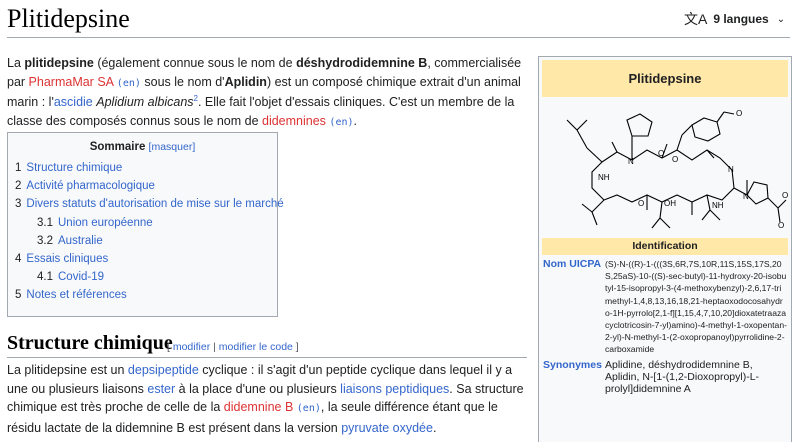 Image resolution: width=800 pixels, height=442 pixels. Describe the element at coordinates (573, 307) in the screenshot. I see `iupac-label: Nom UICPA` at that location.